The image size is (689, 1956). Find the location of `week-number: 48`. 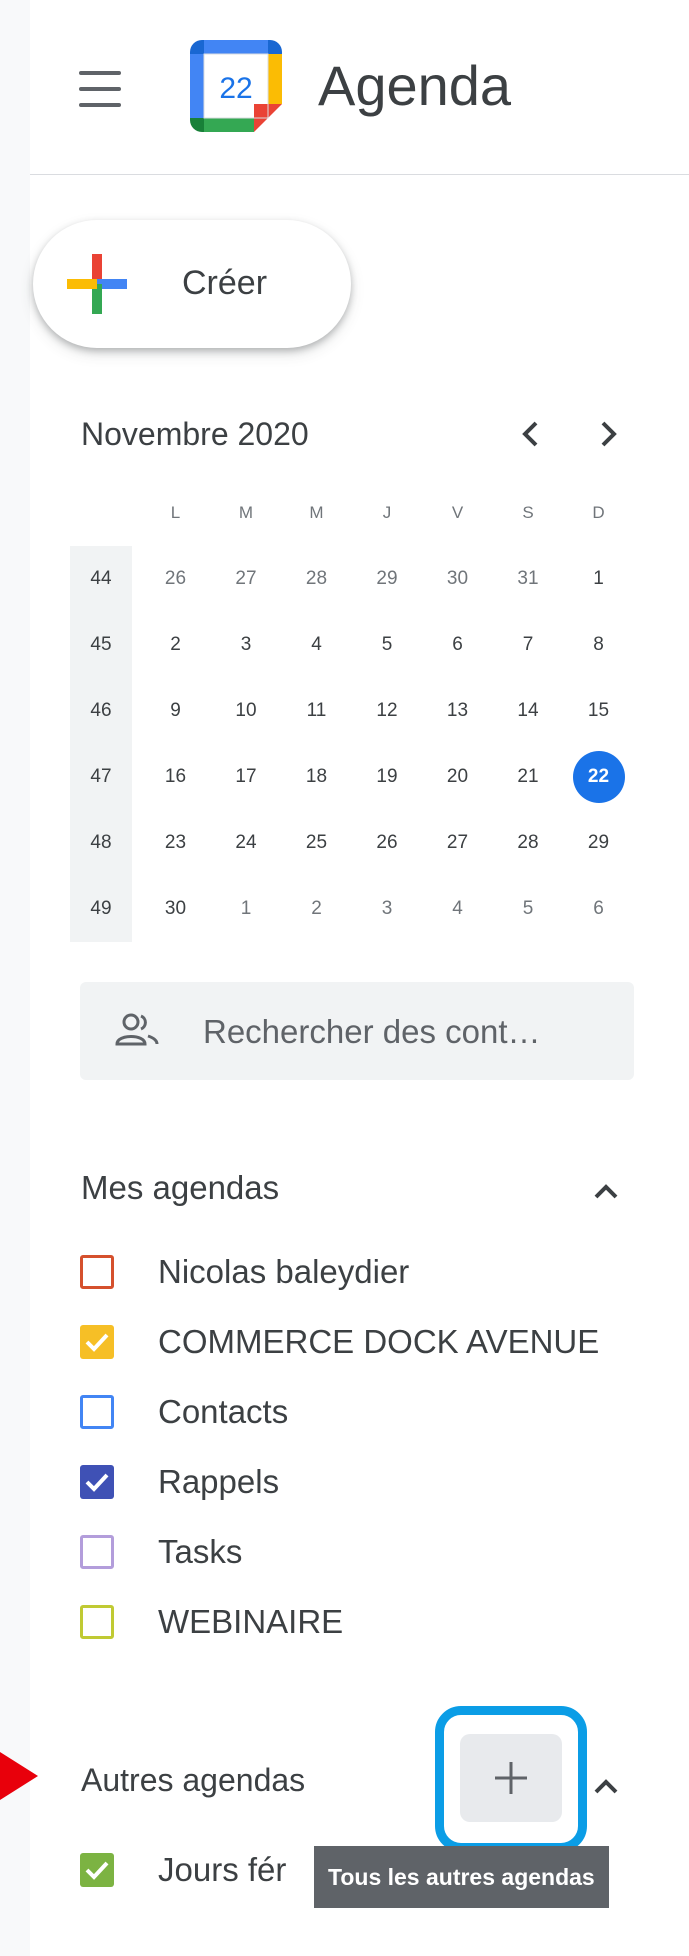

week-number: 48 is located at coordinates (101, 843).